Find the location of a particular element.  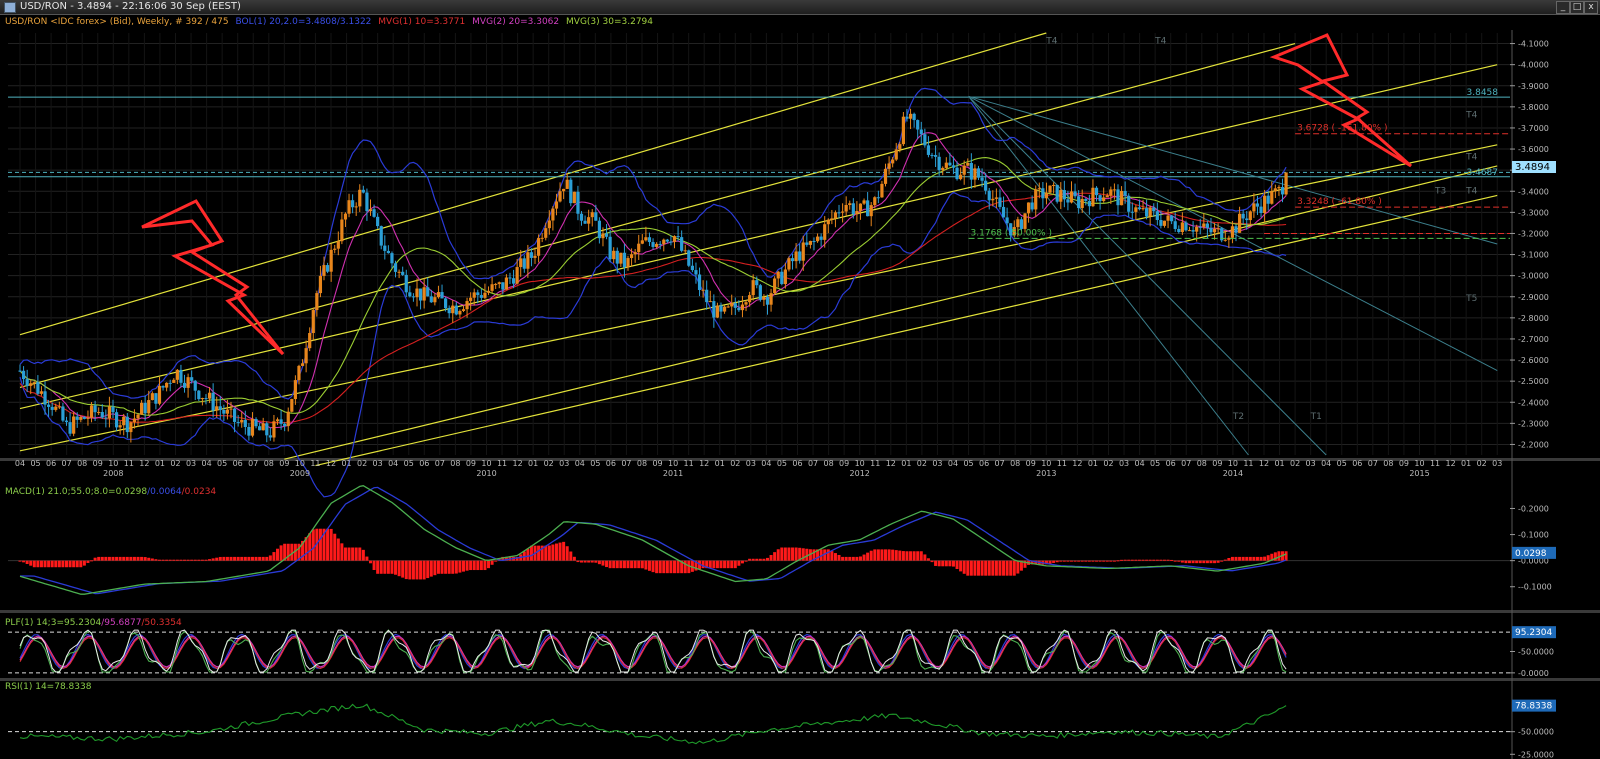

x-tick-label: 11 is located at coordinates (1435, 463).